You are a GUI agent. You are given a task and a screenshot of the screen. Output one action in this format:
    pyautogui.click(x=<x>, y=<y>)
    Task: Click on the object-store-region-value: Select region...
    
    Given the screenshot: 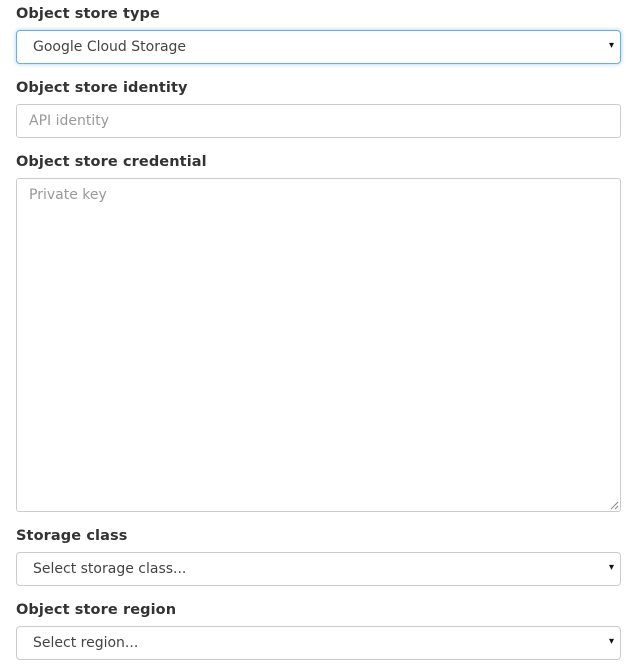 What is the action you would take?
    pyautogui.click(x=86, y=643)
    